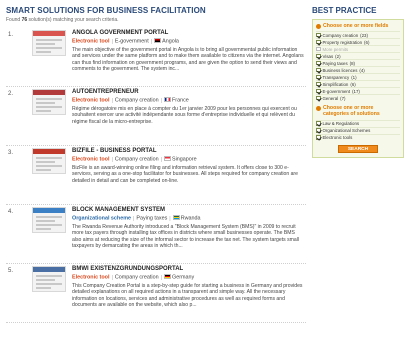  Describe the element at coordinates (358, 48) in the screenshot. I see `field-filter-item: More permits` at that location.